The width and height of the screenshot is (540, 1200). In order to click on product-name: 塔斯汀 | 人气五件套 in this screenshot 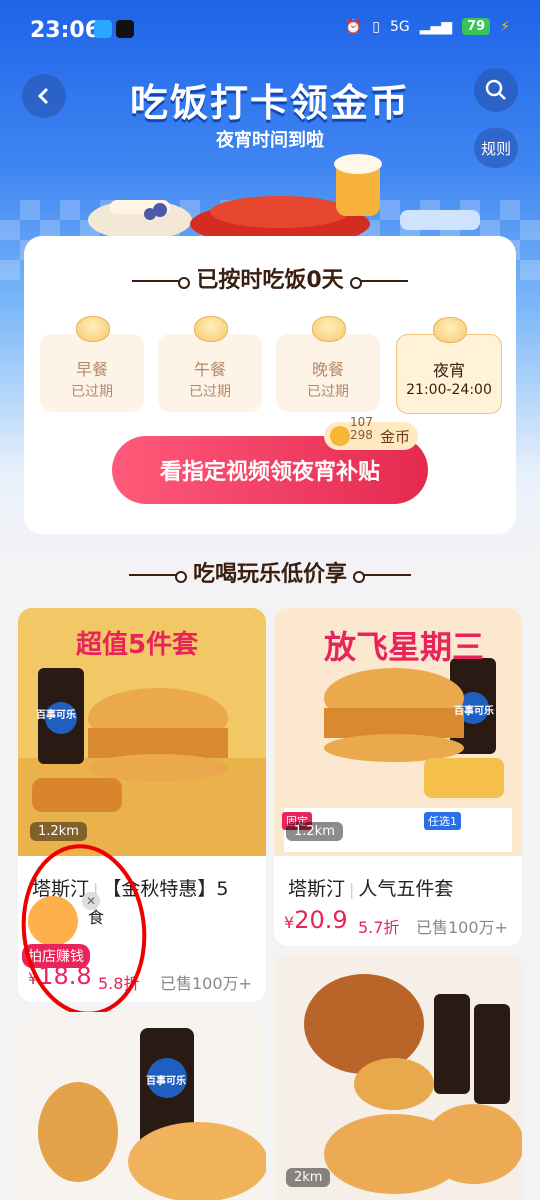, I will do `click(371, 889)`.